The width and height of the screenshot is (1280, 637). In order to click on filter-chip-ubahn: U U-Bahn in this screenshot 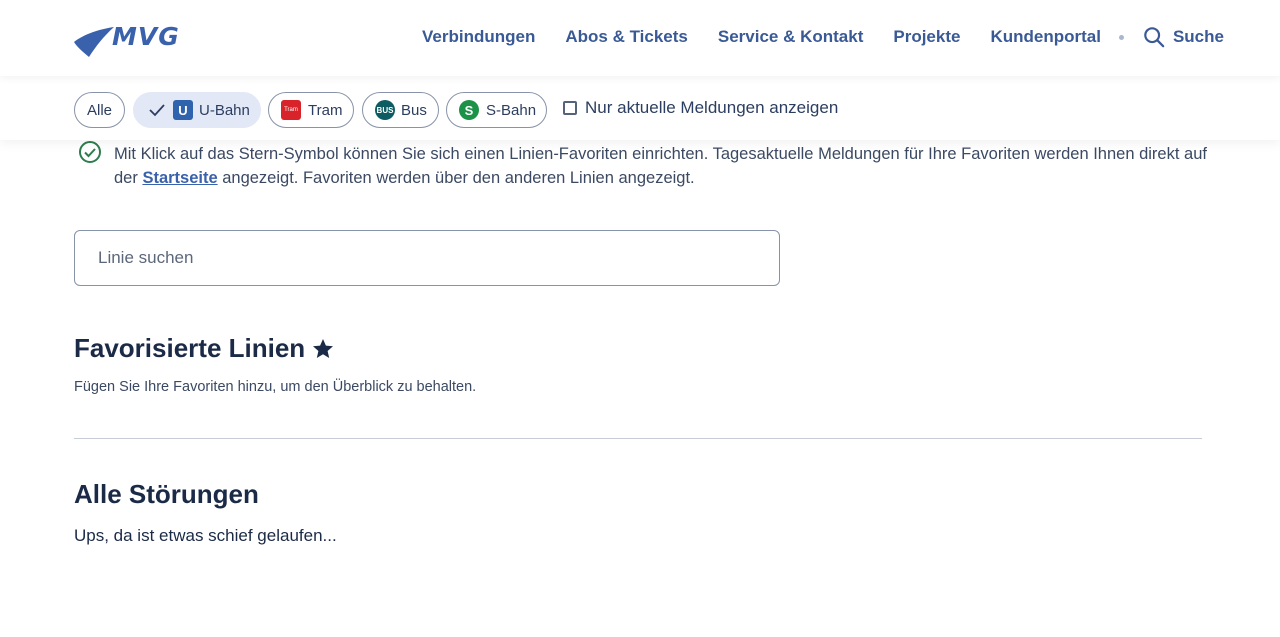, I will do `click(197, 110)`.